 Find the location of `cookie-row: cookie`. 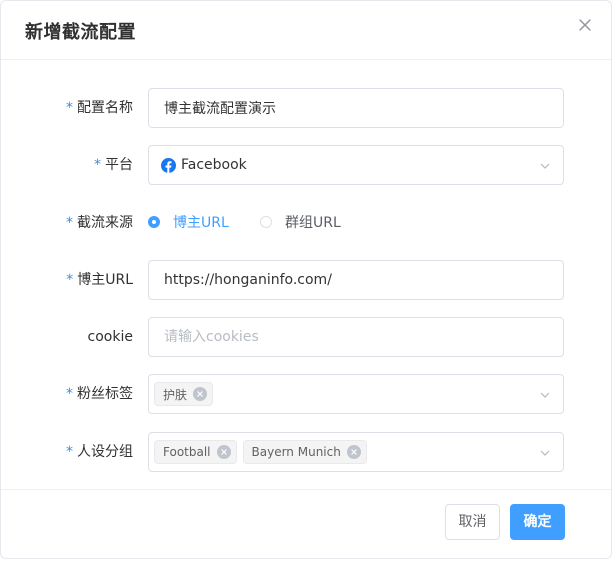

cookie-row: cookie is located at coordinates (306, 337).